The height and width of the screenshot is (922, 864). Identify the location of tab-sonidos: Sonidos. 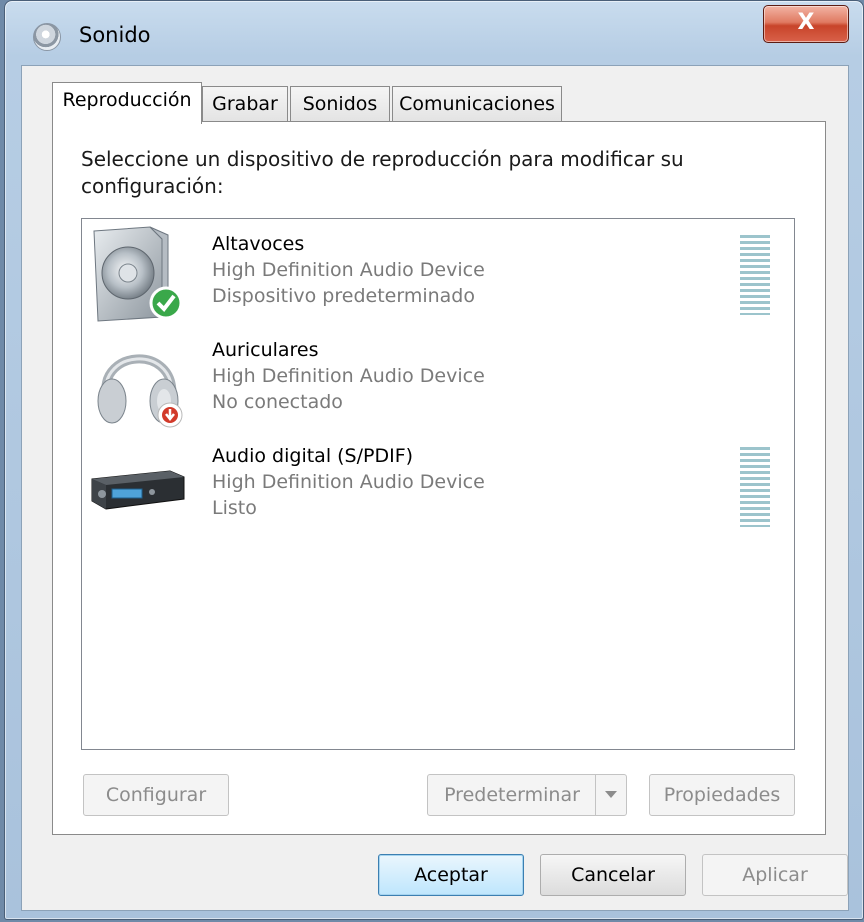
(340, 104).